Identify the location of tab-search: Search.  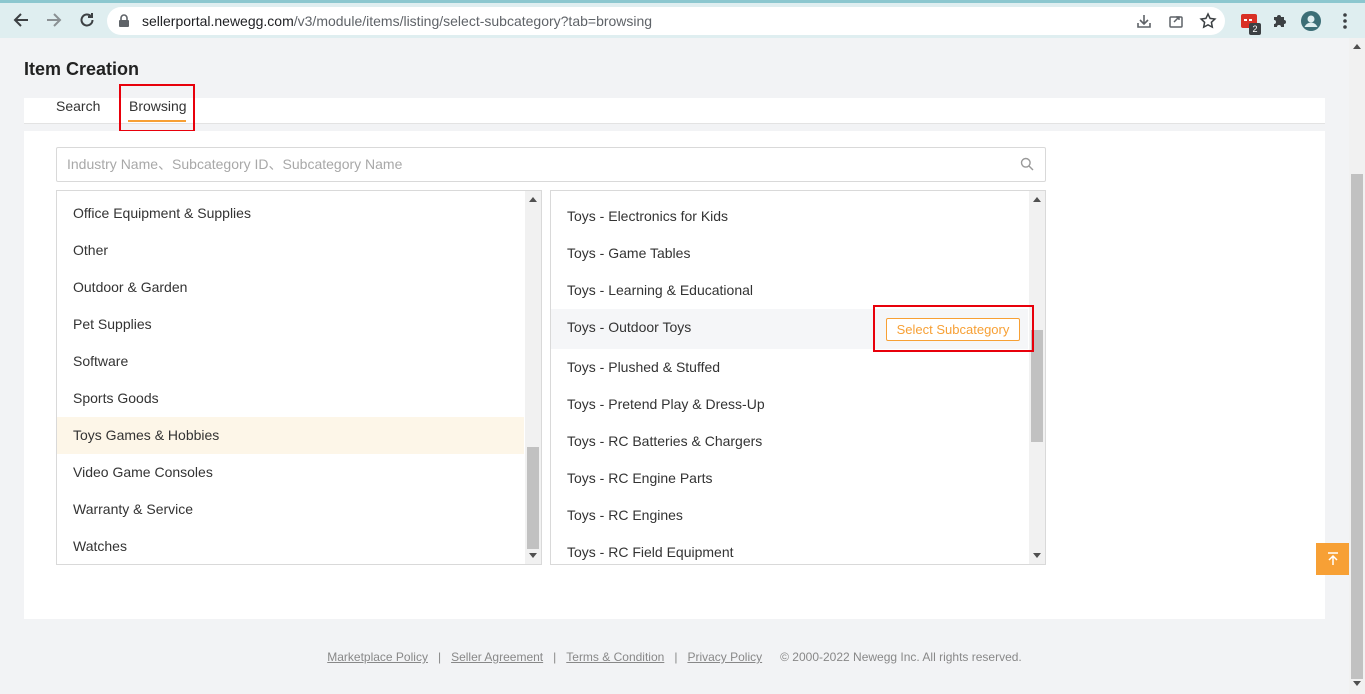
(78, 106).